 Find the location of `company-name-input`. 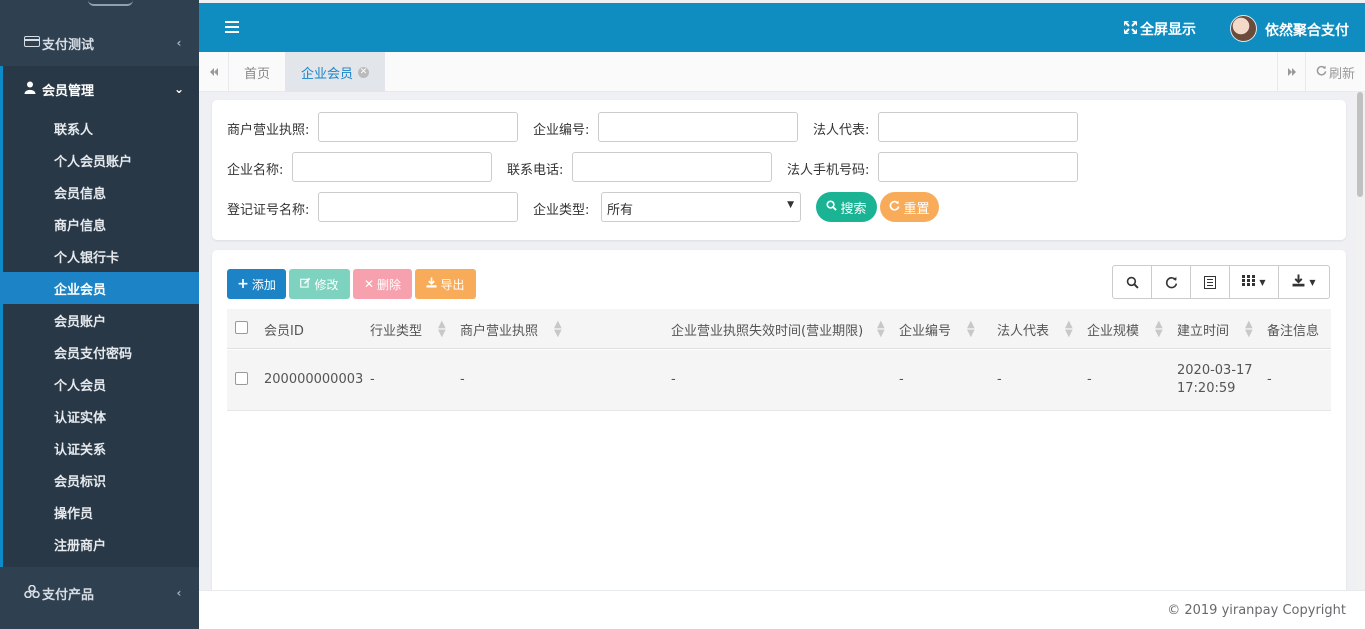

company-name-input is located at coordinates (392, 167).